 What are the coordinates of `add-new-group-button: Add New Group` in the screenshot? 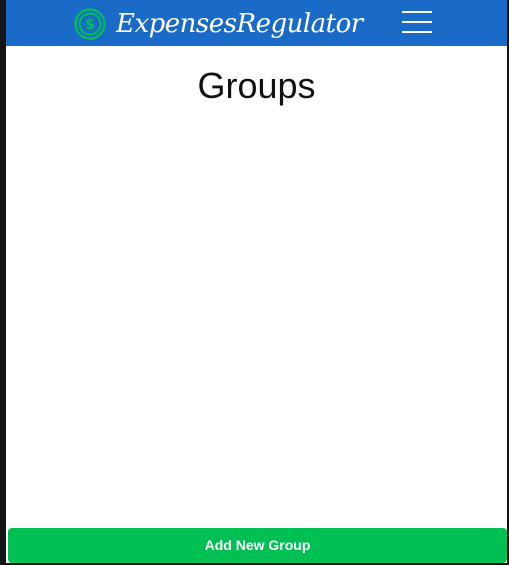 It's located at (257, 545).